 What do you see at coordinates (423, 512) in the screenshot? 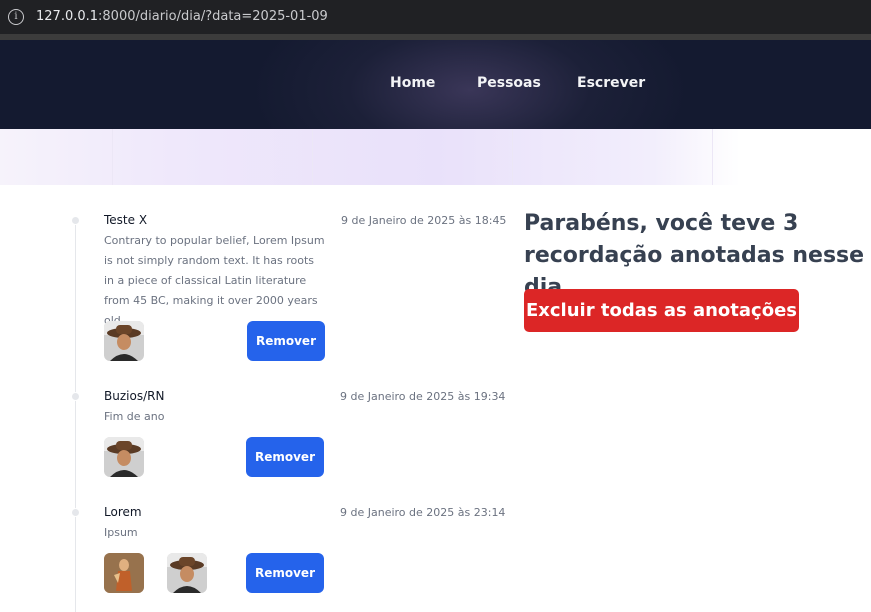
I see `entry-date: 9 de Janeiro de 2025 às 23:14` at bounding box center [423, 512].